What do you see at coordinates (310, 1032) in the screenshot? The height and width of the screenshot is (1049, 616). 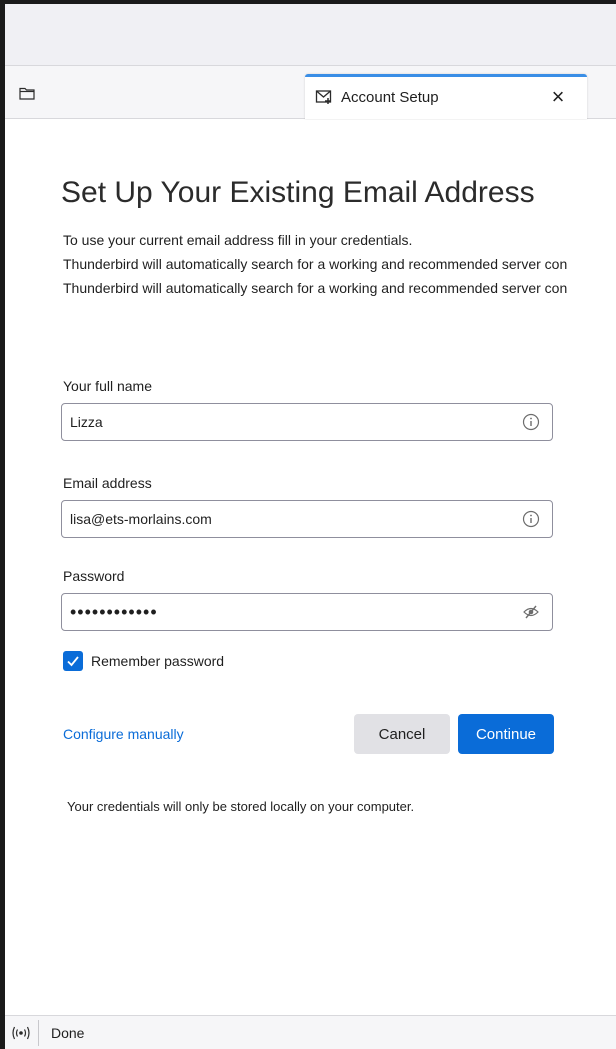 I see `status-bar: Done` at bounding box center [310, 1032].